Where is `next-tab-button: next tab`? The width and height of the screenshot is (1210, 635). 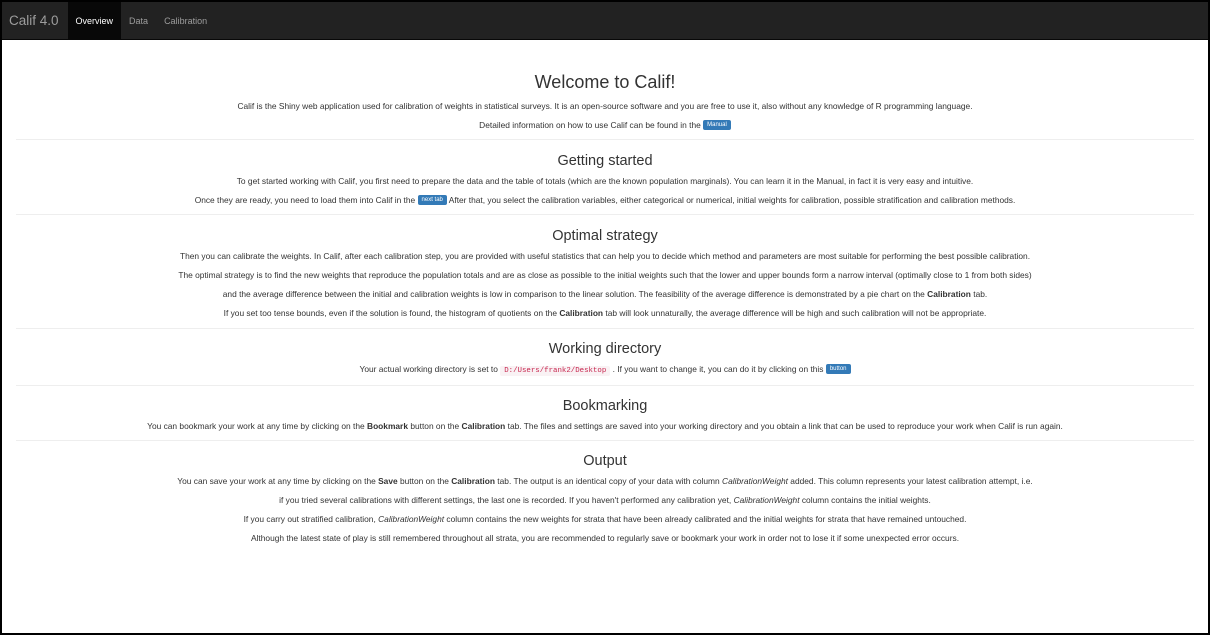 next-tab-button: next tab is located at coordinates (432, 199).